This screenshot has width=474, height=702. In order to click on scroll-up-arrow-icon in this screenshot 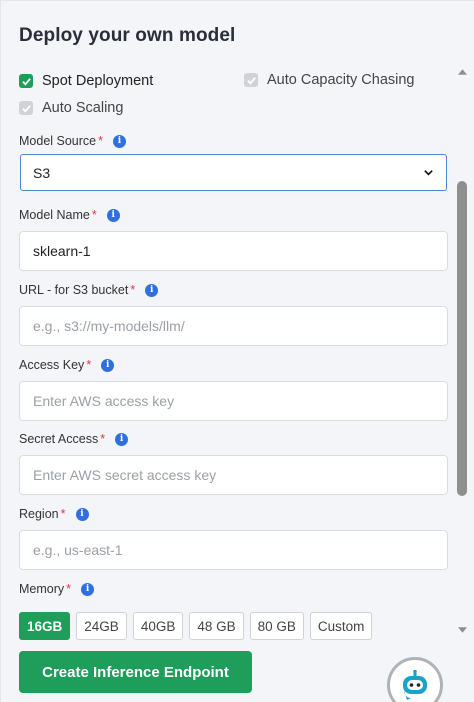, I will do `click(462, 72)`.